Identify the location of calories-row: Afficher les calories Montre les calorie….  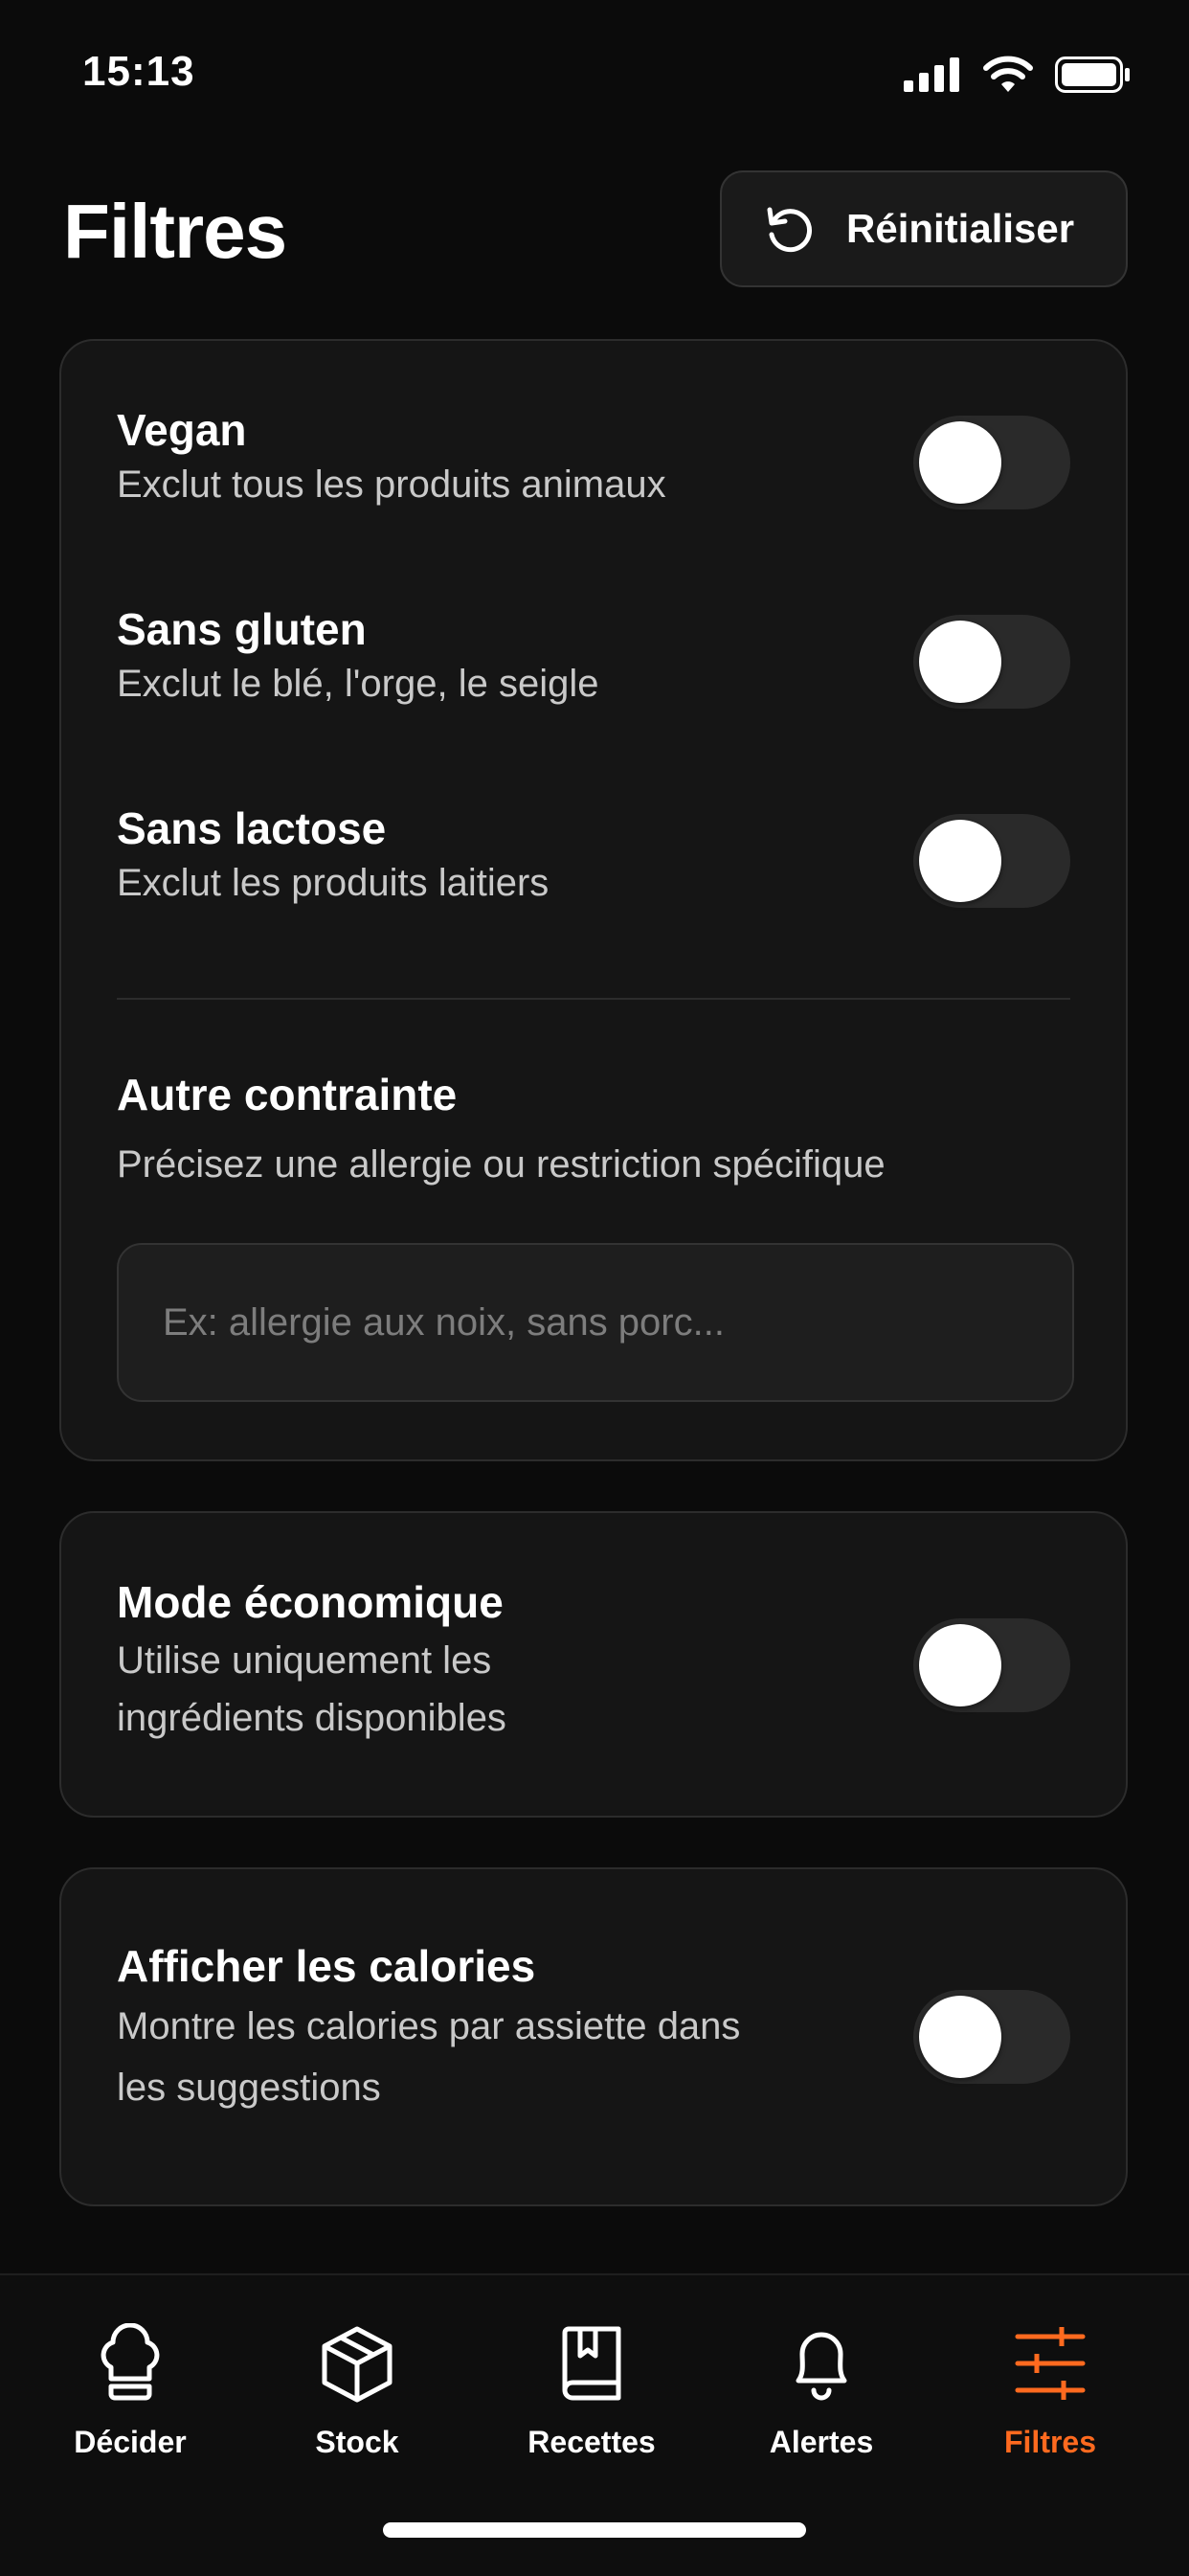
(593, 2046).